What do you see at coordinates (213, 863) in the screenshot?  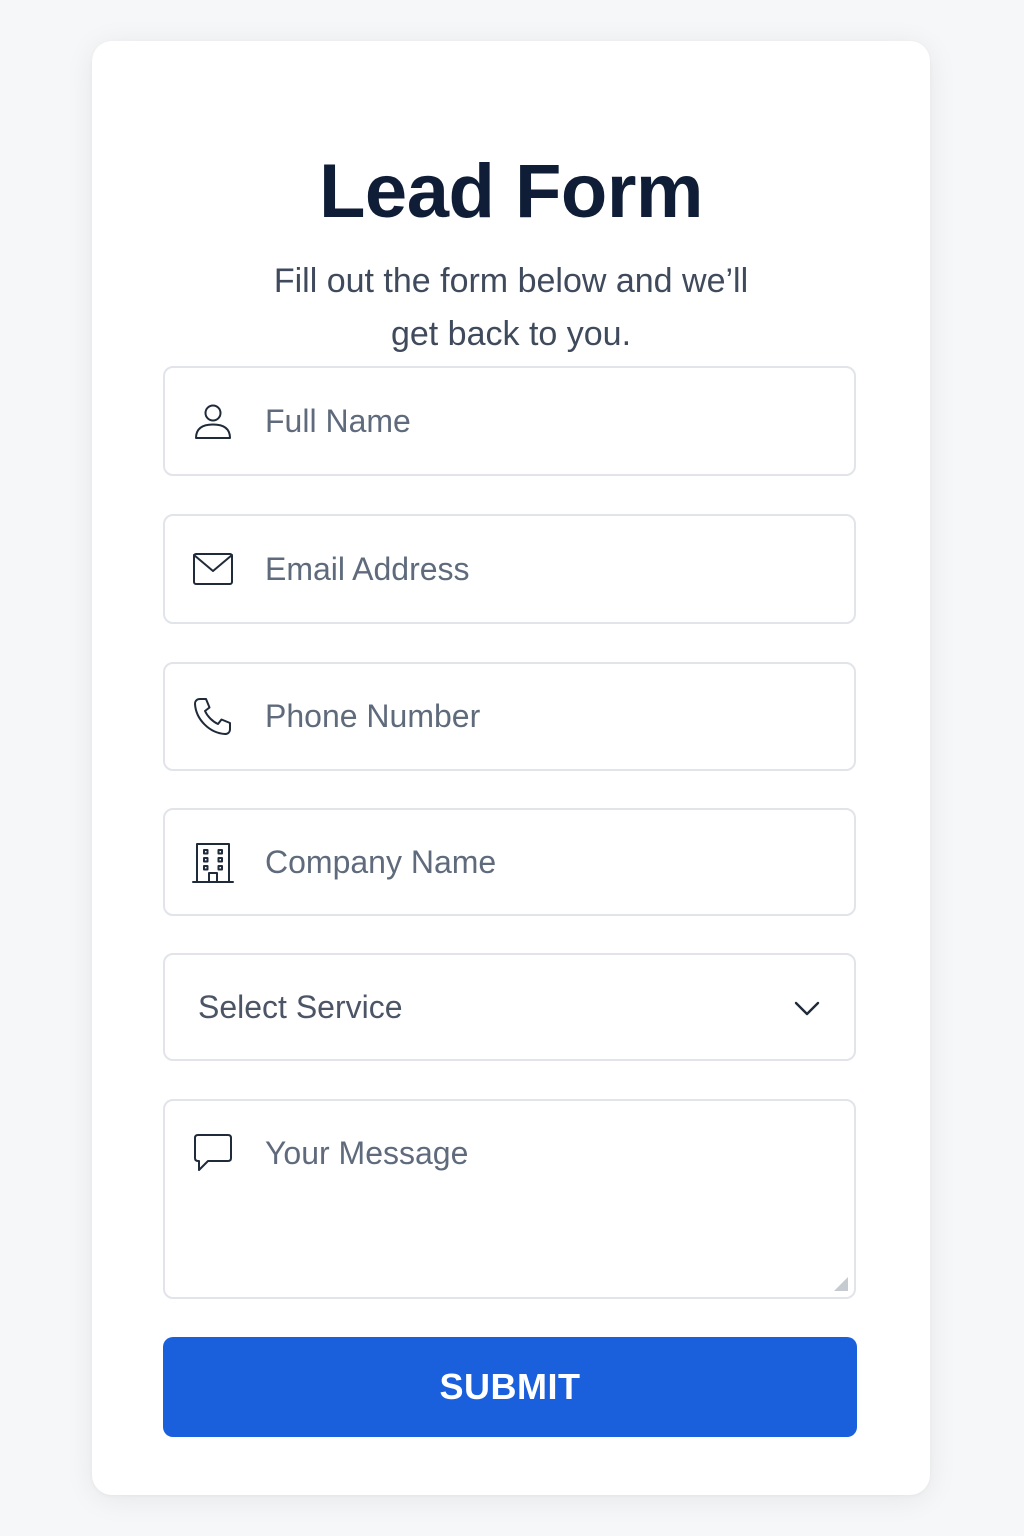 I see `building-icon` at bounding box center [213, 863].